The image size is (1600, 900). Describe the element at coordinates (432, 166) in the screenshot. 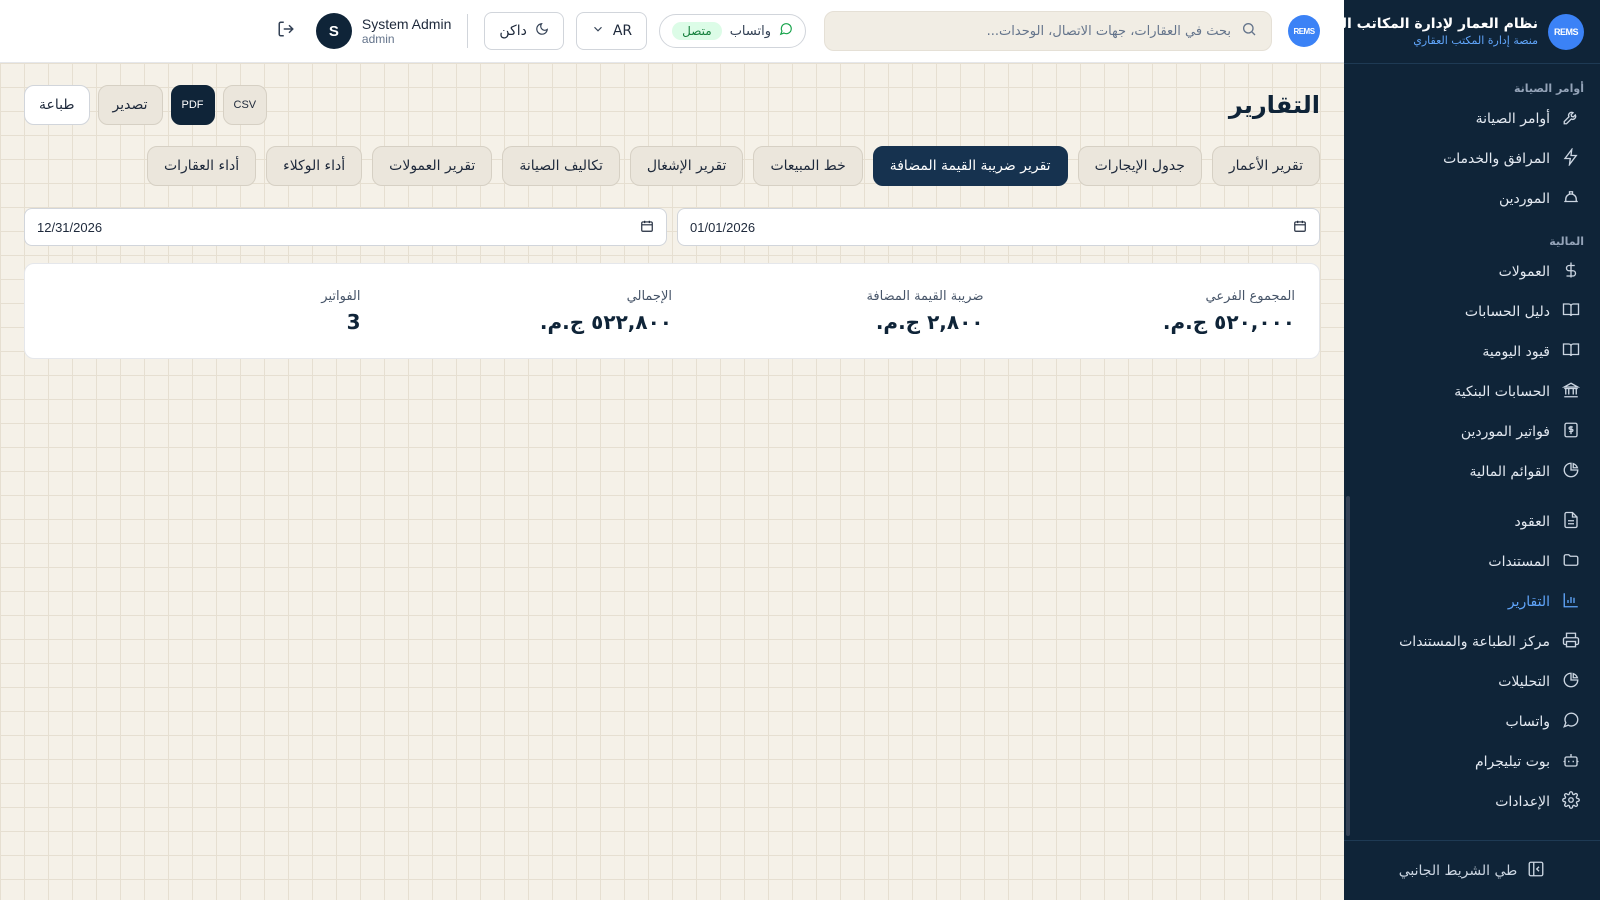

I see `tab-commissions-report: تقرير العمولات` at that location.